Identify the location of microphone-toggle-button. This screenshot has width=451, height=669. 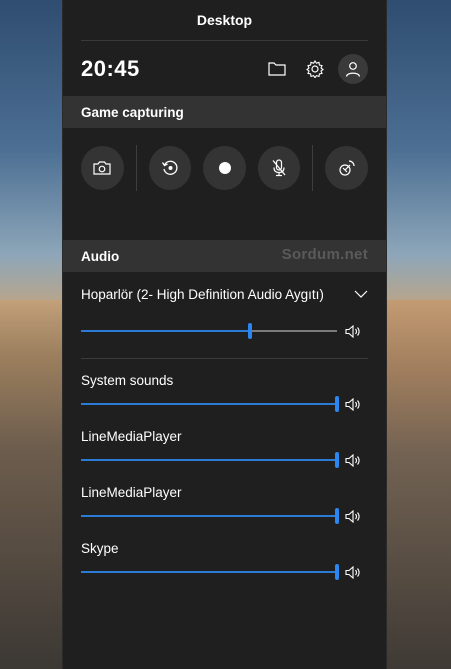
(279, 168).